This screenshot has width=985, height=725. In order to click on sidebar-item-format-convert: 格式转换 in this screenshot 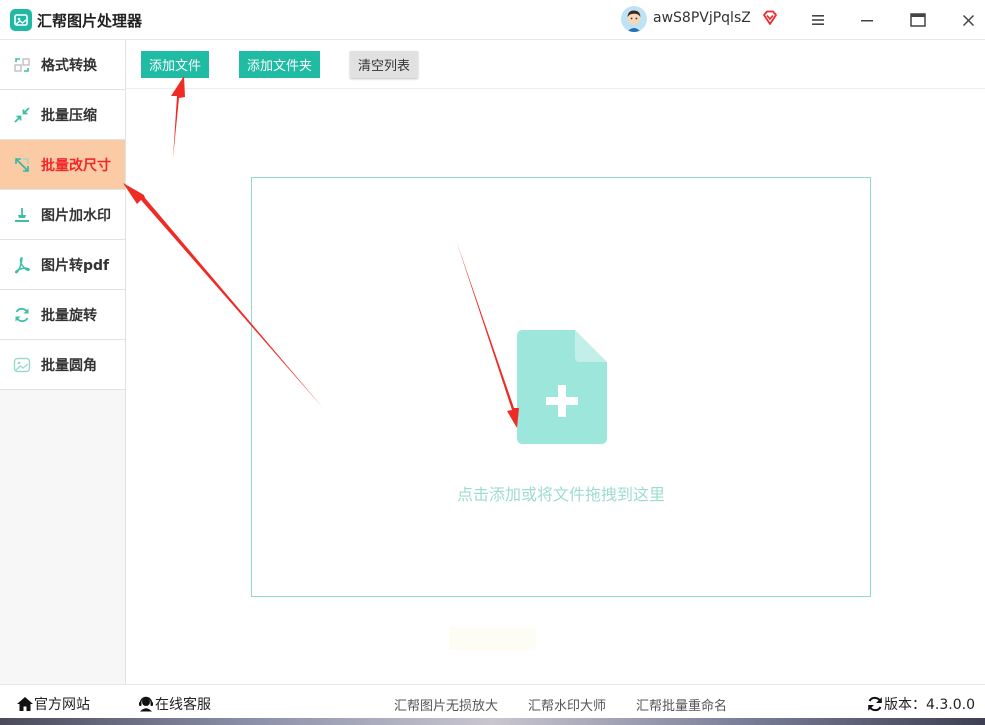, I will do `click(62, 65)`.